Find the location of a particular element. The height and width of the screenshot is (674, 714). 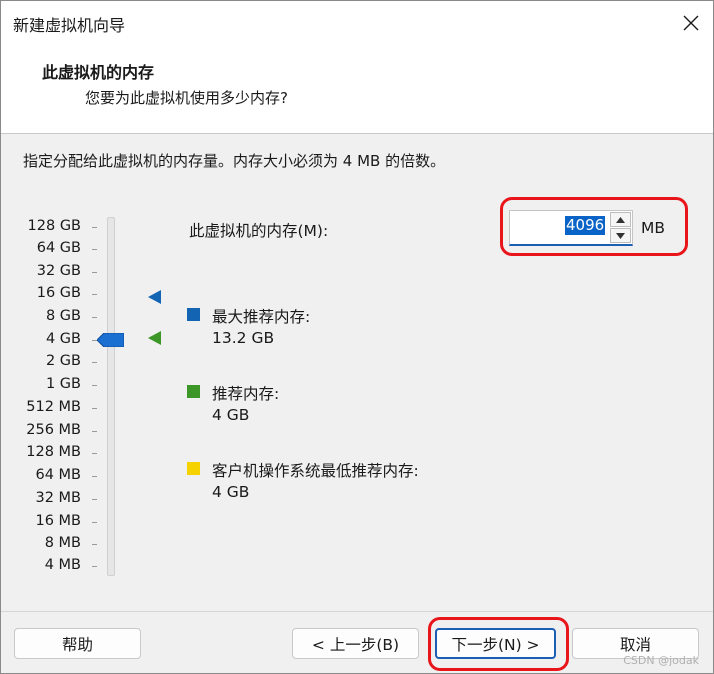

memory-field-label: 此虚拟机的内存(M): is located at coordinates (259, 231).